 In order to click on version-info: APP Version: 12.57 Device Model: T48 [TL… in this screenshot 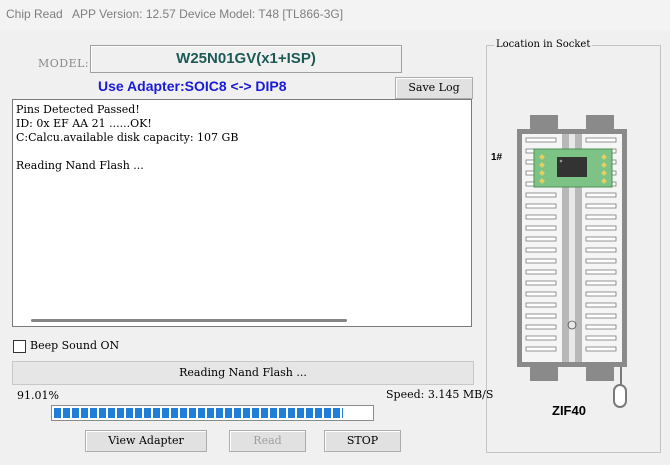, I will do `click(208, 14)`.